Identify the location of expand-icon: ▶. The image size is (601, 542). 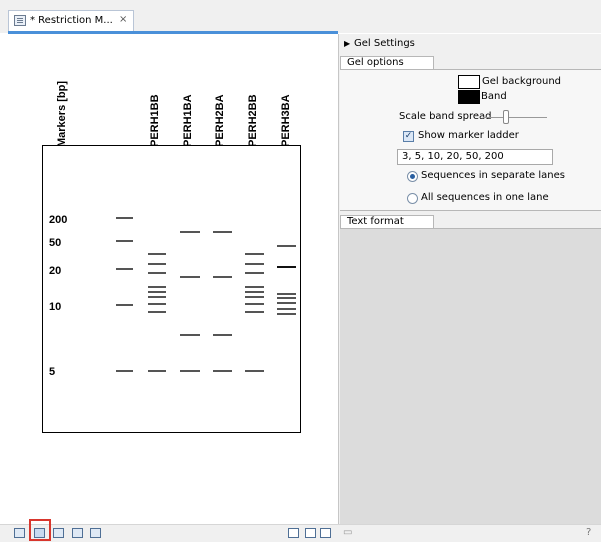
(347, 43).